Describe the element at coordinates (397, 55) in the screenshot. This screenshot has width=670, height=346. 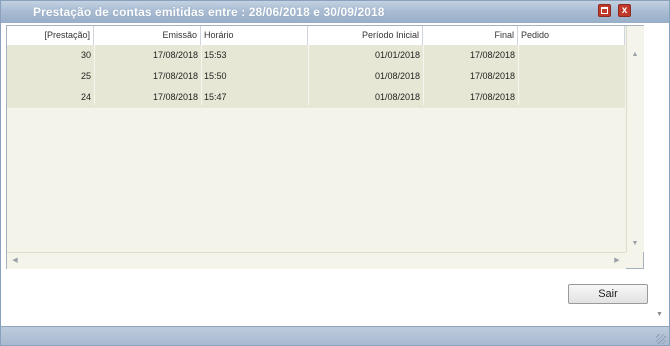
I see `cell-periodo-inicial: 01/01/2018` at that location.